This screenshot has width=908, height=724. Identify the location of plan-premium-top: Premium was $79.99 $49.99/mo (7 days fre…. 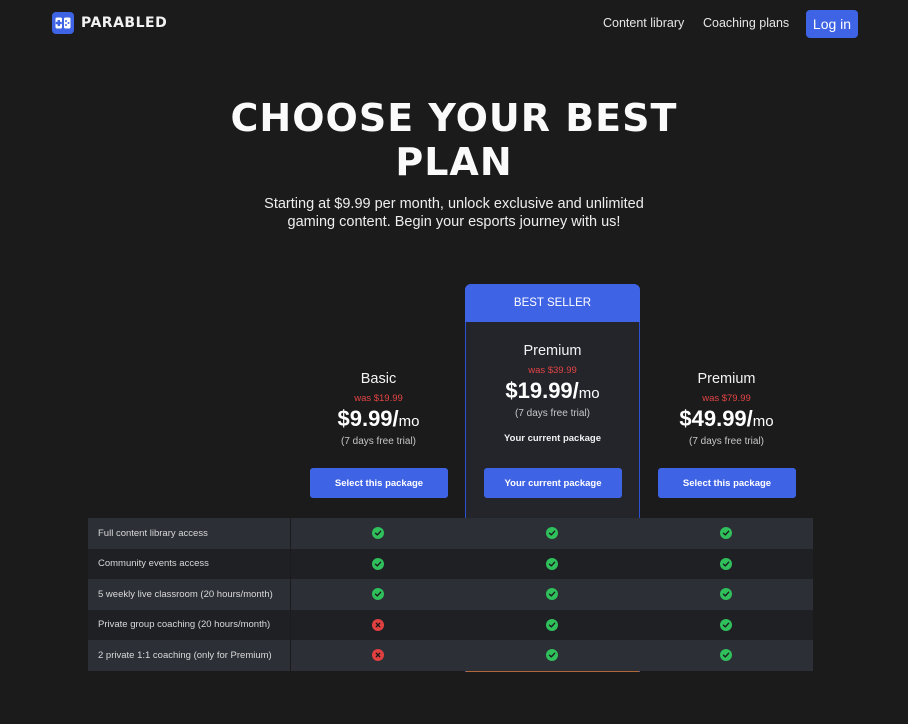
(726, 409).